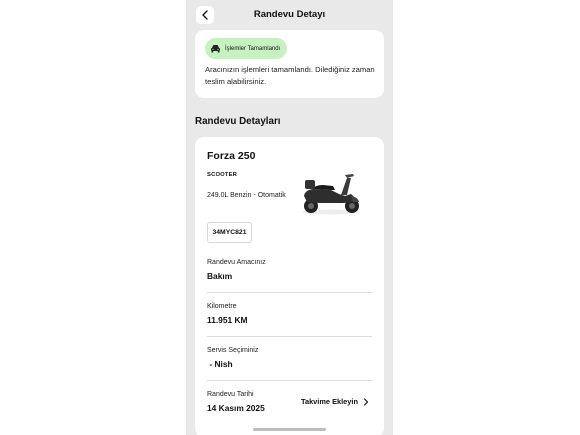 The image size is (580, 435). Describe the element at coordinates (289, 429) in the screenshot. I see `home-indicator` at that location.